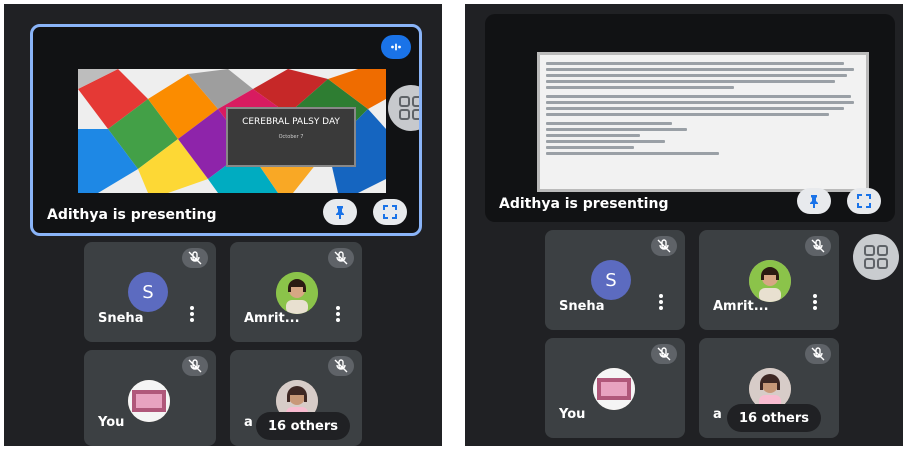 The image size is (907, 450). I want to click on slide-date: October 7, so click(291, 137).